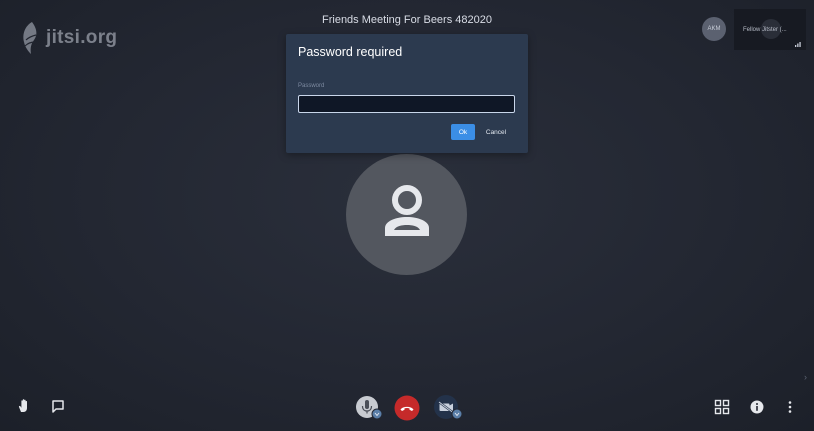 This screenshot has height=431, width=814. What do you see at coordinates (463, 132) in the screenshot?
I see `ok-button: Ok` at bounding box center [463, 132].